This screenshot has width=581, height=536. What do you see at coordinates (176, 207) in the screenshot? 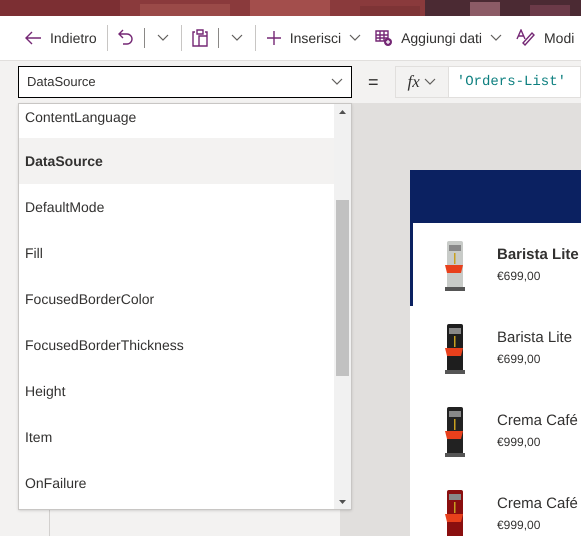
I see `property-option: DefaultMode` at bounding box center [176, 207].